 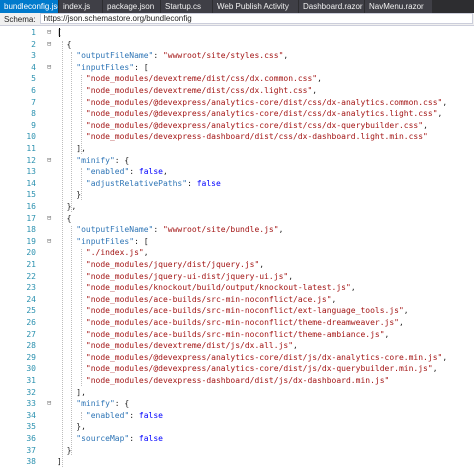 I want to click on tab-label: NavMenu.razor, so click(x=396, y=6).